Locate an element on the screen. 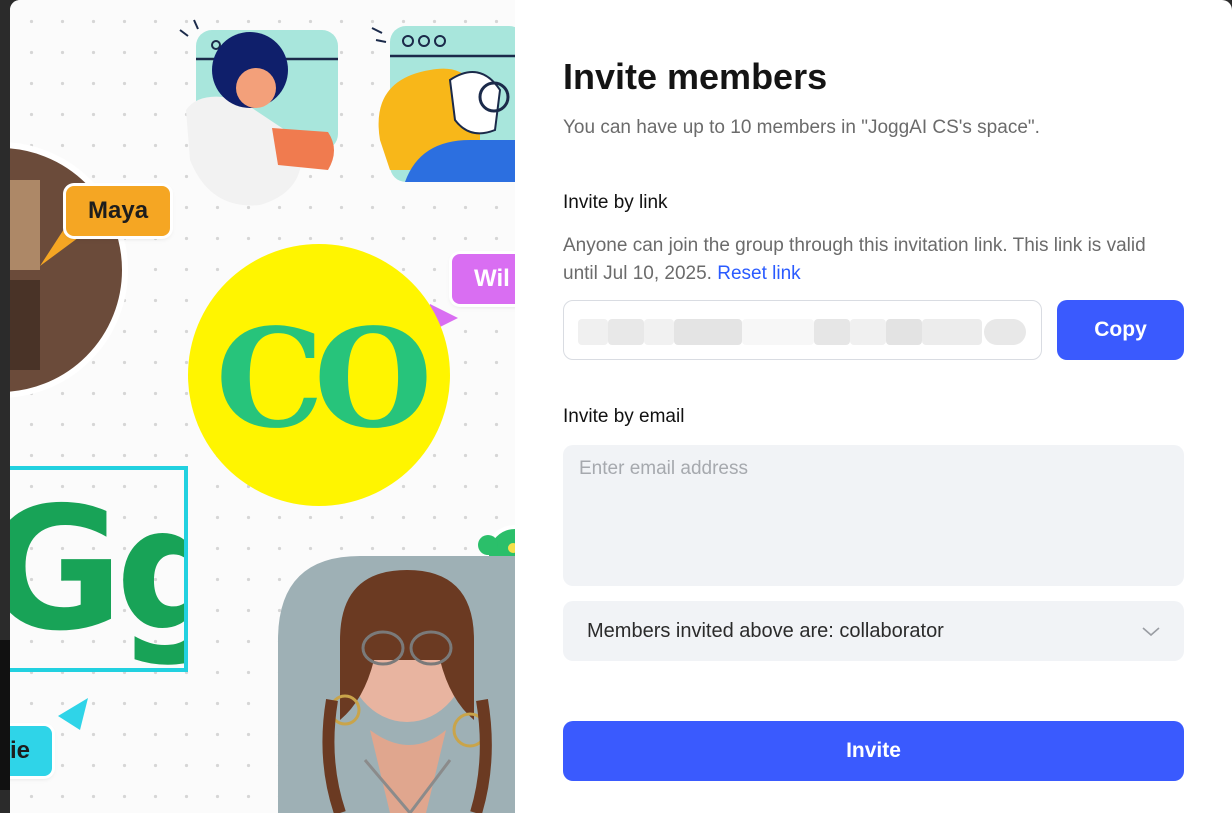 This screenshot has height=813, width=1232. invite-by-email-label: Invite by email is located at coordinates (624, 416).